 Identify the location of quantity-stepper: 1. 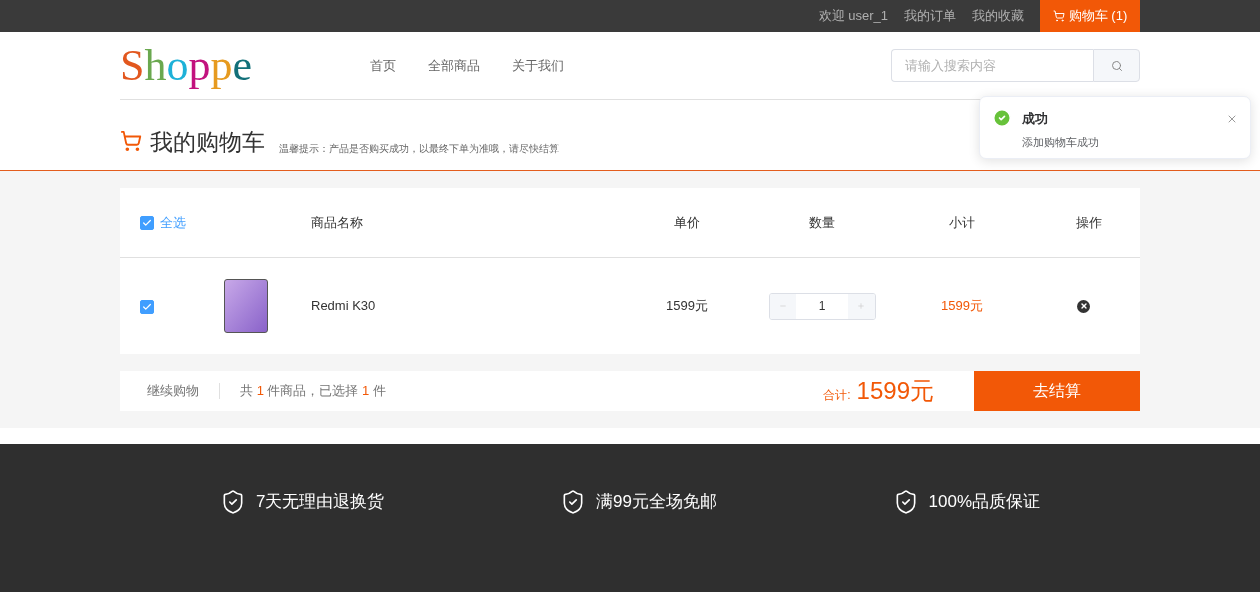
(822, 306).